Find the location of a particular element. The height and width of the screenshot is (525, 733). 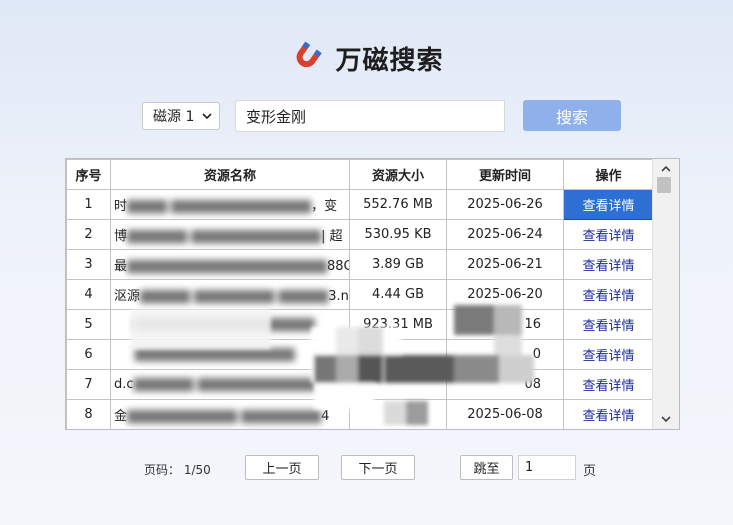

resource-name-text: d.c is located at coordinates (124, 384).